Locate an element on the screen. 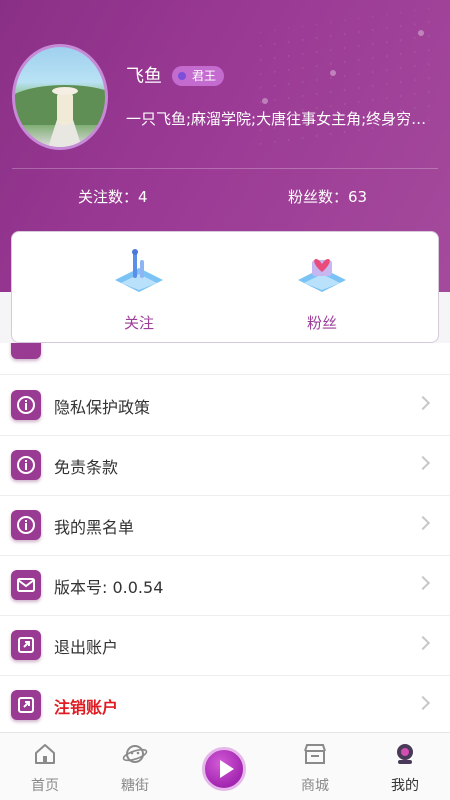 The width and height of the screenshot is (450, 800). card-item-follow: 关注 is located at coordinates (139, 289).